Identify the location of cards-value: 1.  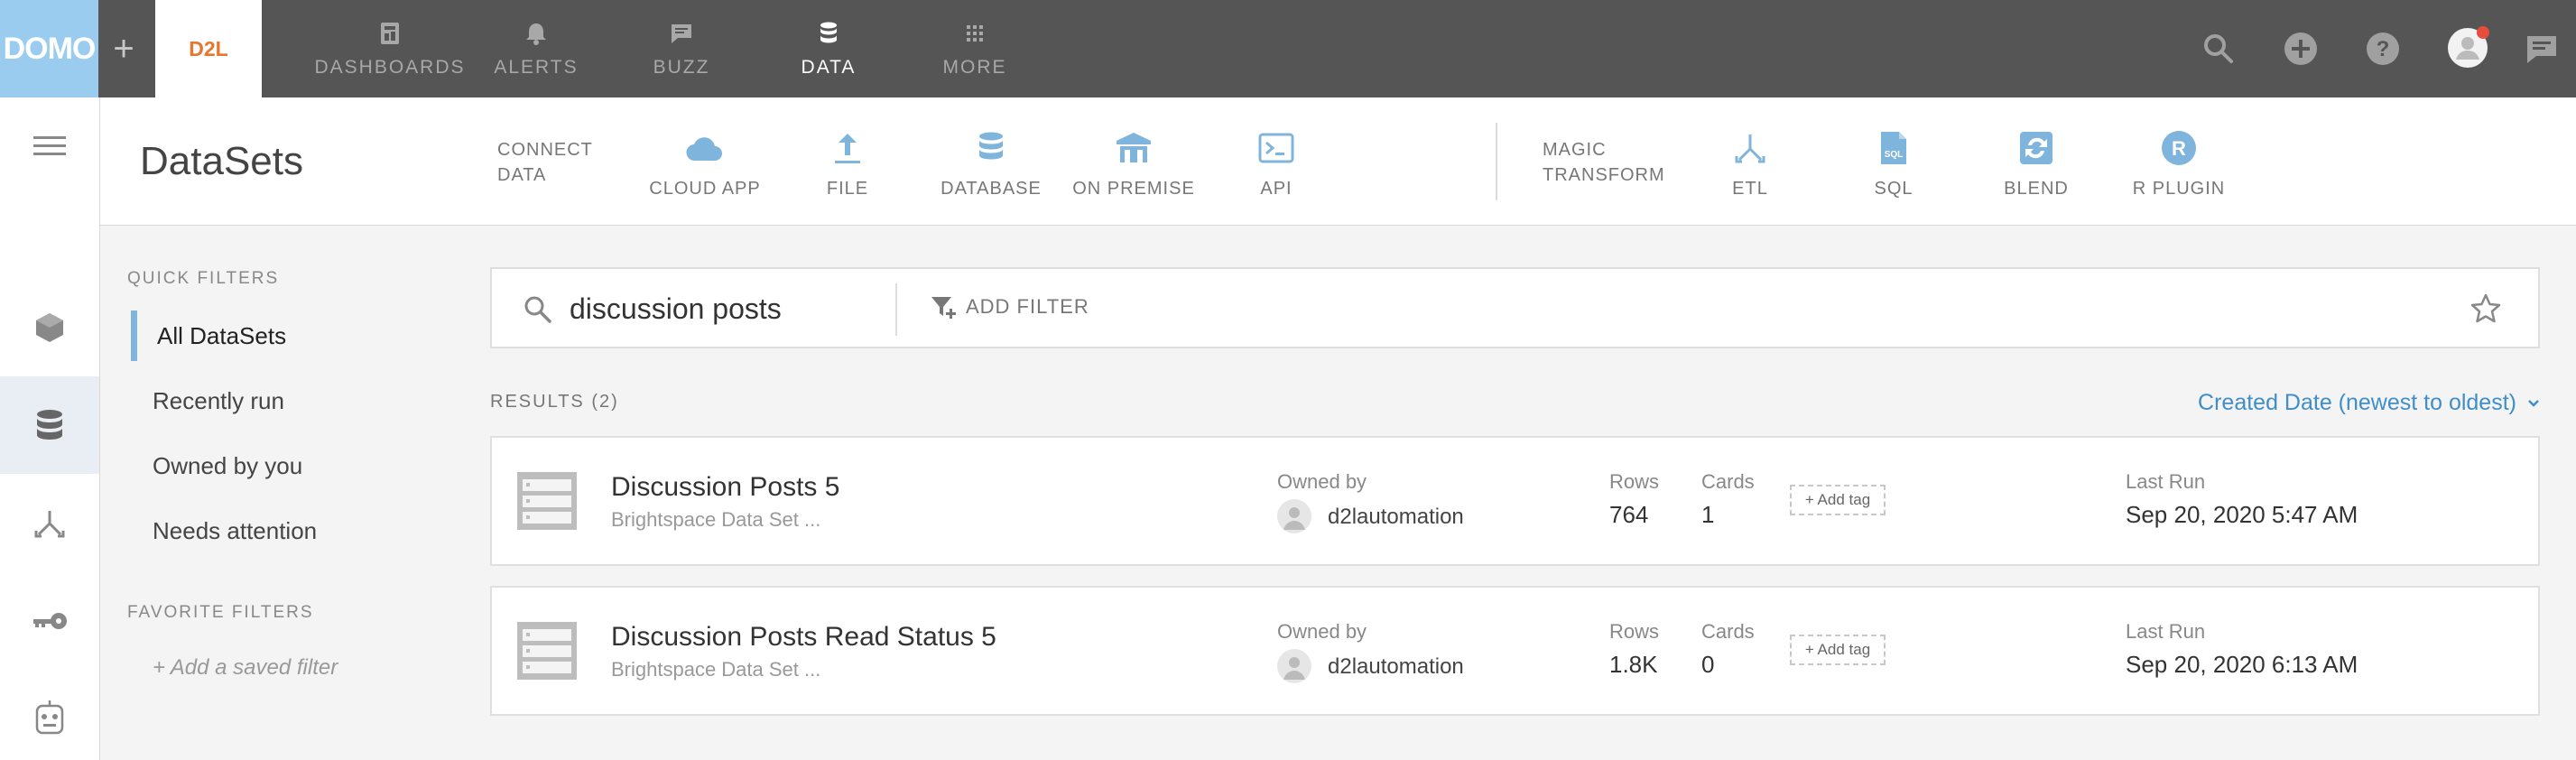
(1708, 514).